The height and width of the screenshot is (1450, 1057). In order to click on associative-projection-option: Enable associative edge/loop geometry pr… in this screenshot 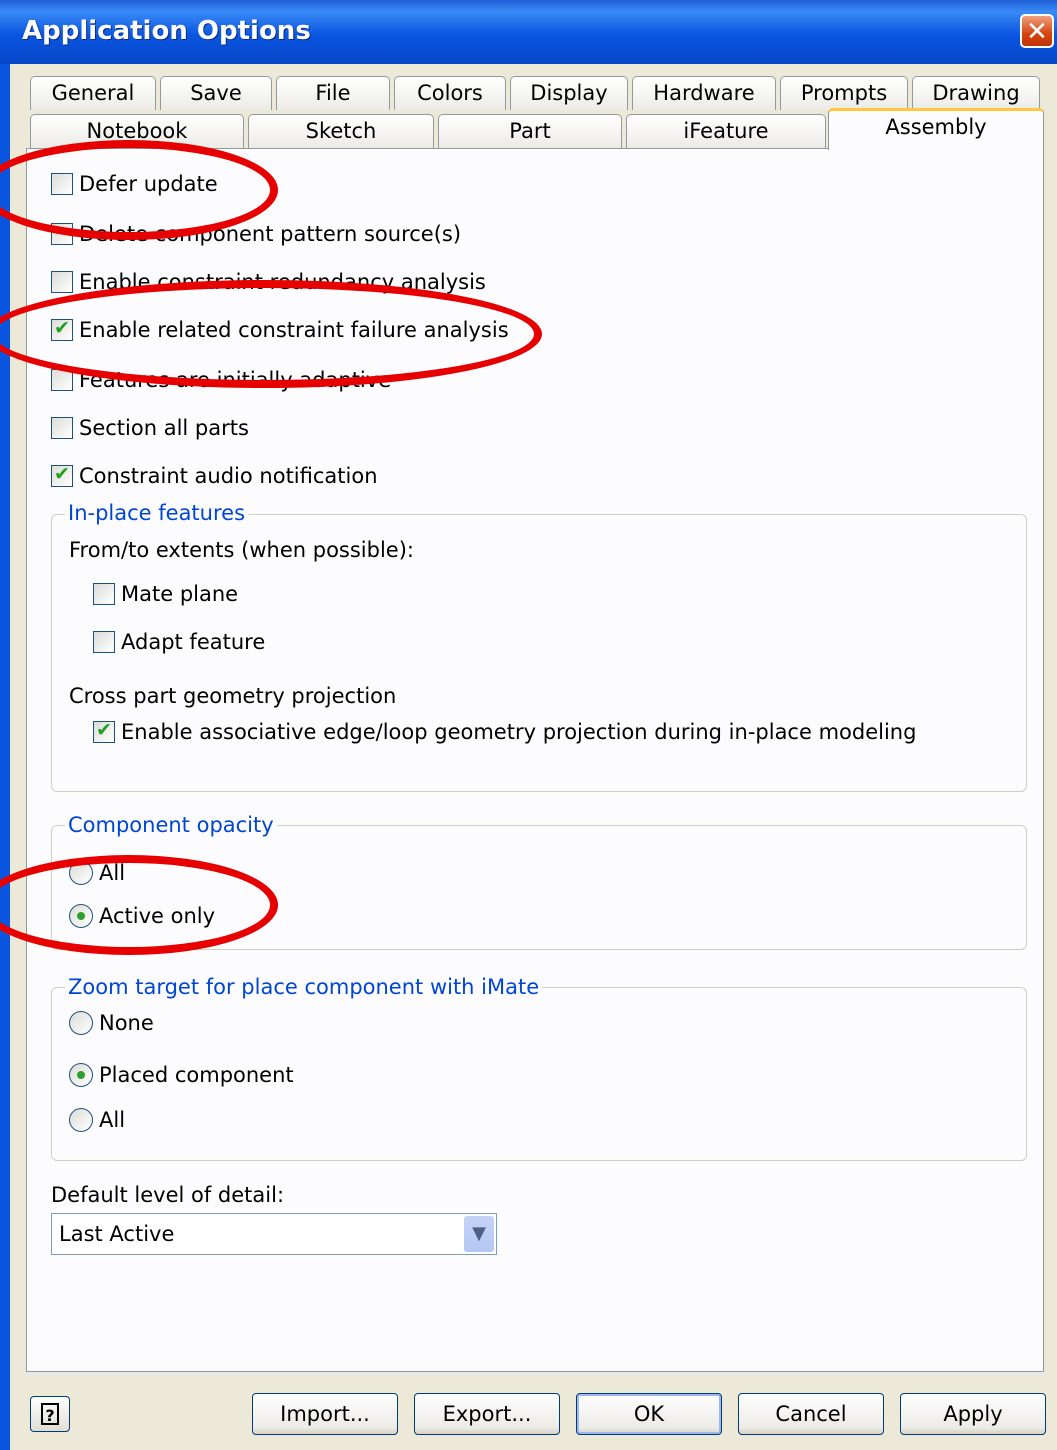, I will do `click(504, 732)`.